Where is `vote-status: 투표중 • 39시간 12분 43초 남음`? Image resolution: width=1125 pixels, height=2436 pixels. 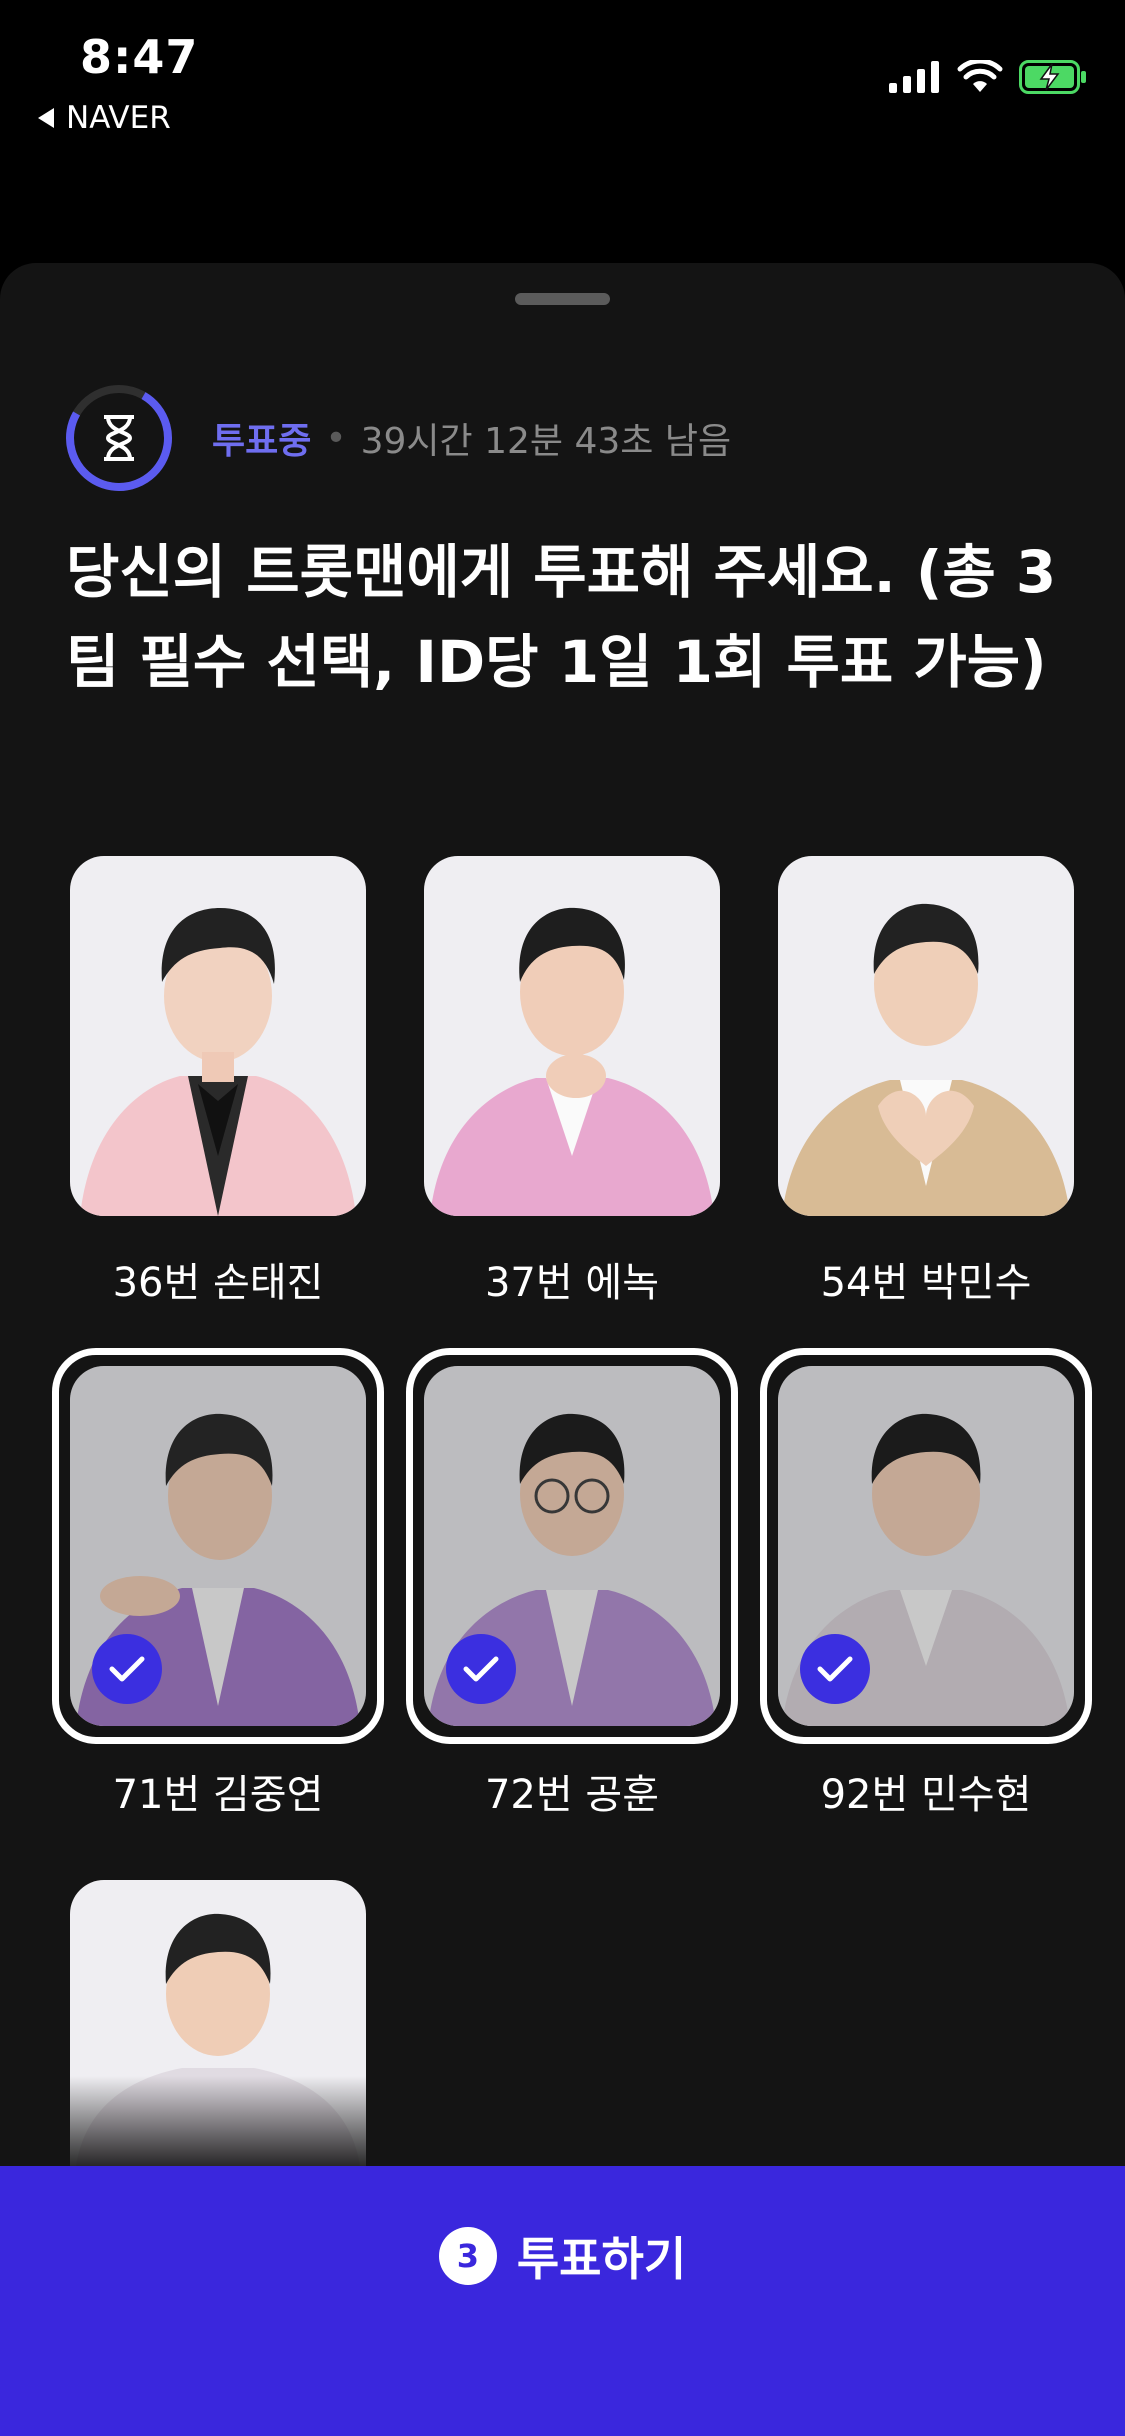 vote-status: 투표중 • 39시간 12분 43초 남음 is located at coordinates (397, 438).